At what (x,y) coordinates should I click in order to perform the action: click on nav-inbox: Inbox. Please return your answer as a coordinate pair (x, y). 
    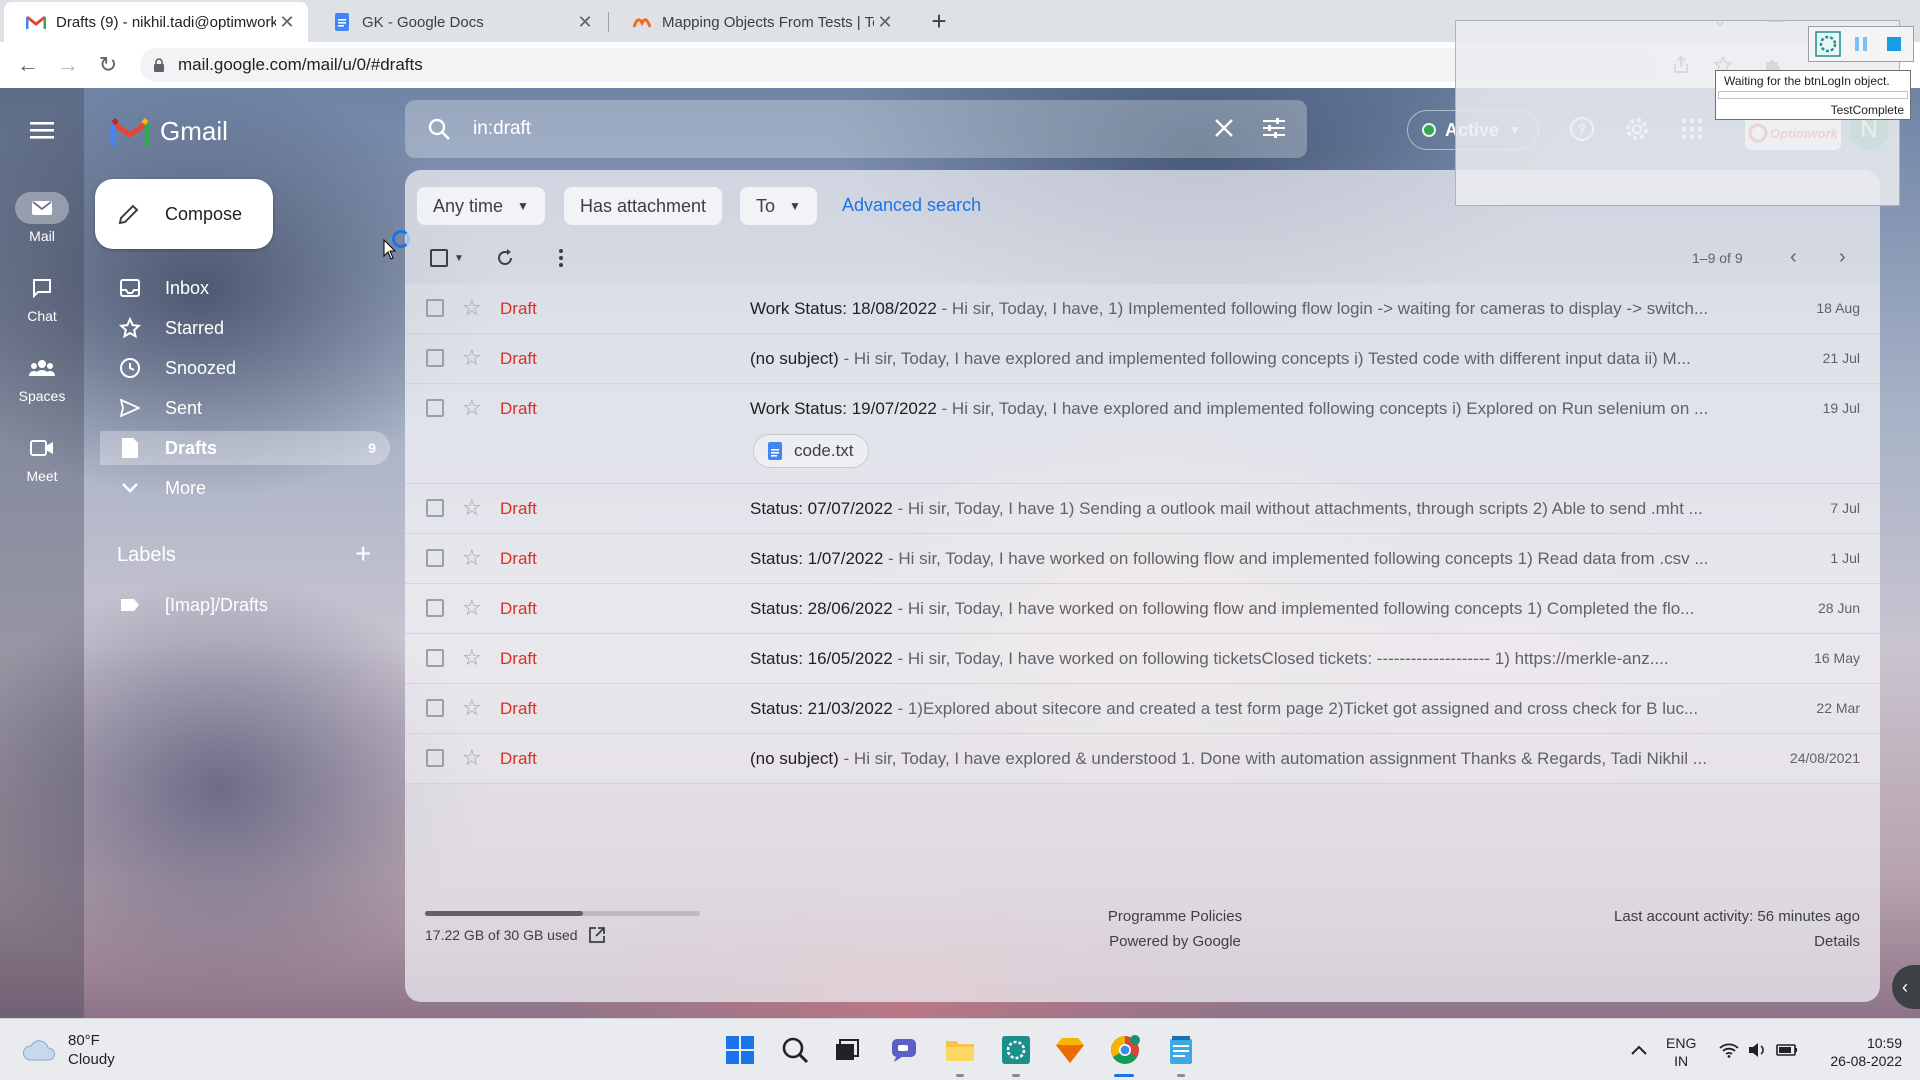
    Looking at the image, I should click on (245, 288).